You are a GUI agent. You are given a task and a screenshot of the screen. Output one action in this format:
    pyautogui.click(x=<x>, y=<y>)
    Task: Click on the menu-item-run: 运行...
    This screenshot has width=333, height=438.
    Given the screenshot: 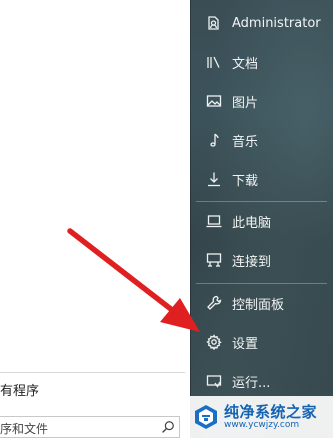 What is the action you would take?
    pyautogui.click(x=261, y=381)
    